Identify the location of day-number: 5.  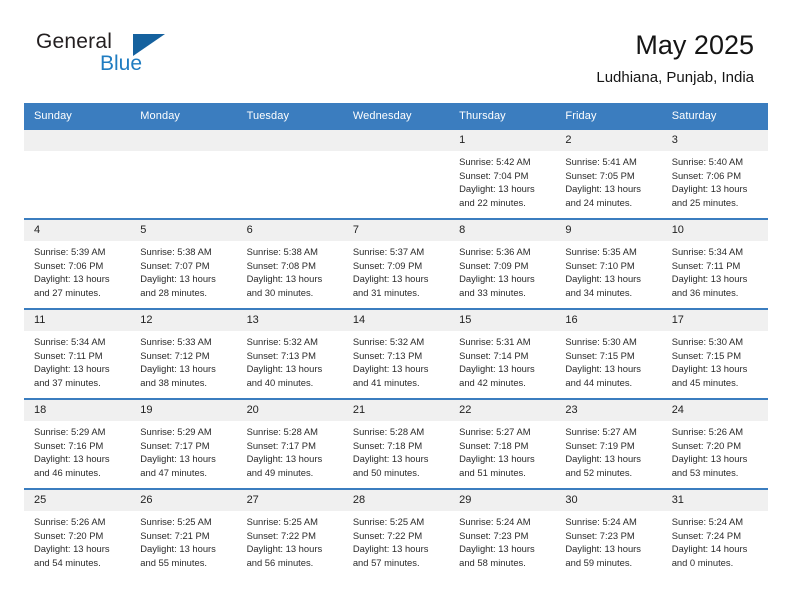
(183, 230).